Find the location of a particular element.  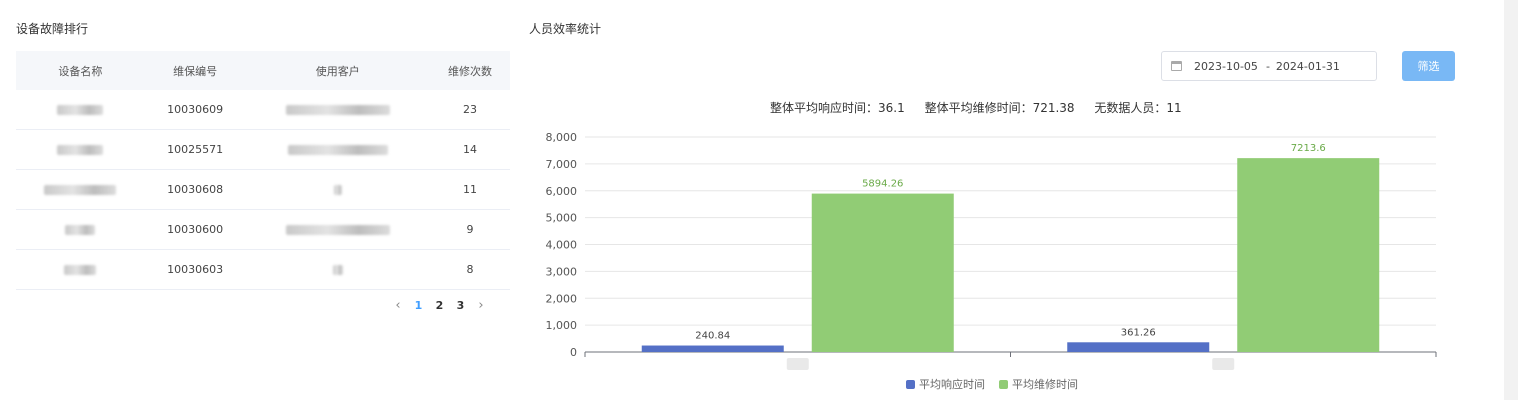

summary-response-time: 整体平均响应时间：36.1 is located at coordinates (837, 108).